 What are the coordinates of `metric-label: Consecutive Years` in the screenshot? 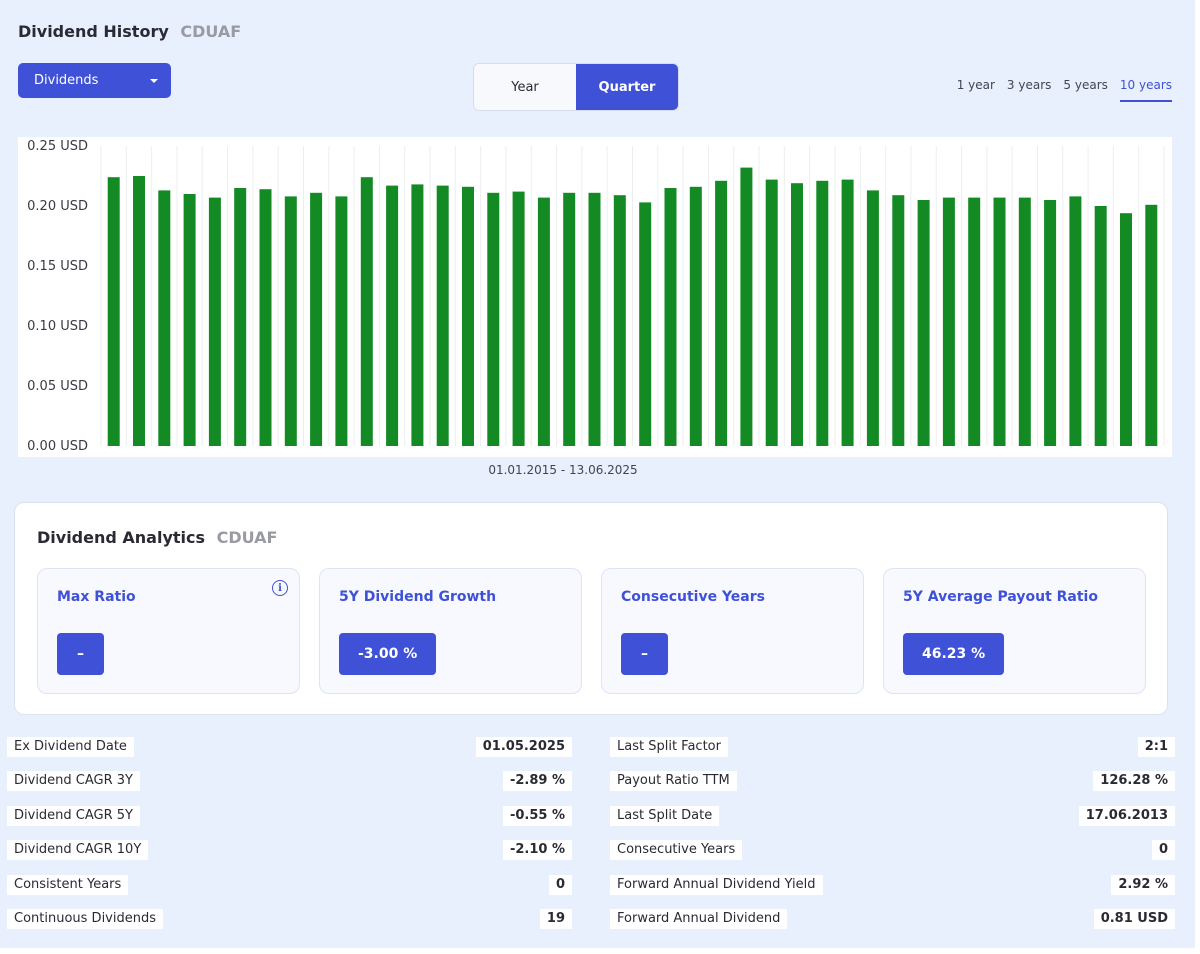 It's located at (693, 597).